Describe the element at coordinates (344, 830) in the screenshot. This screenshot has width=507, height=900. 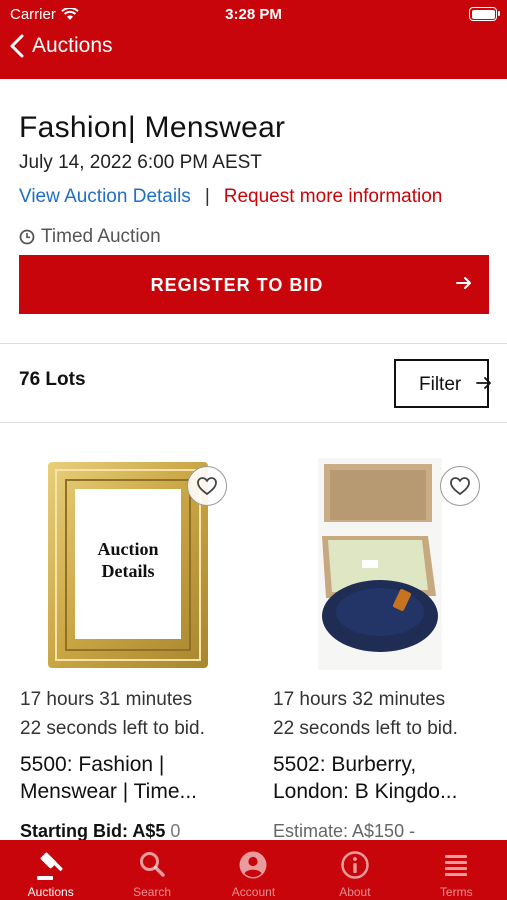
I see `estimate: Estimate: A$150 -` at that location.